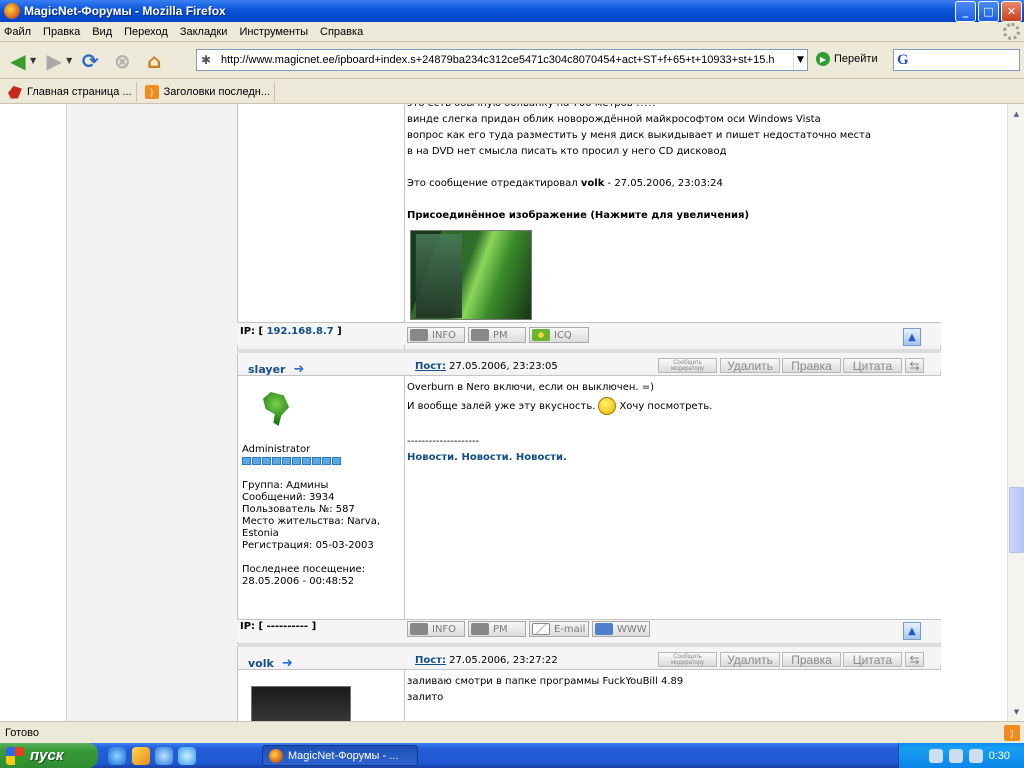  What do you see at coordinates (935, 755) in the screenshot?
I see `network-icon` at bounding box center [935, 755].